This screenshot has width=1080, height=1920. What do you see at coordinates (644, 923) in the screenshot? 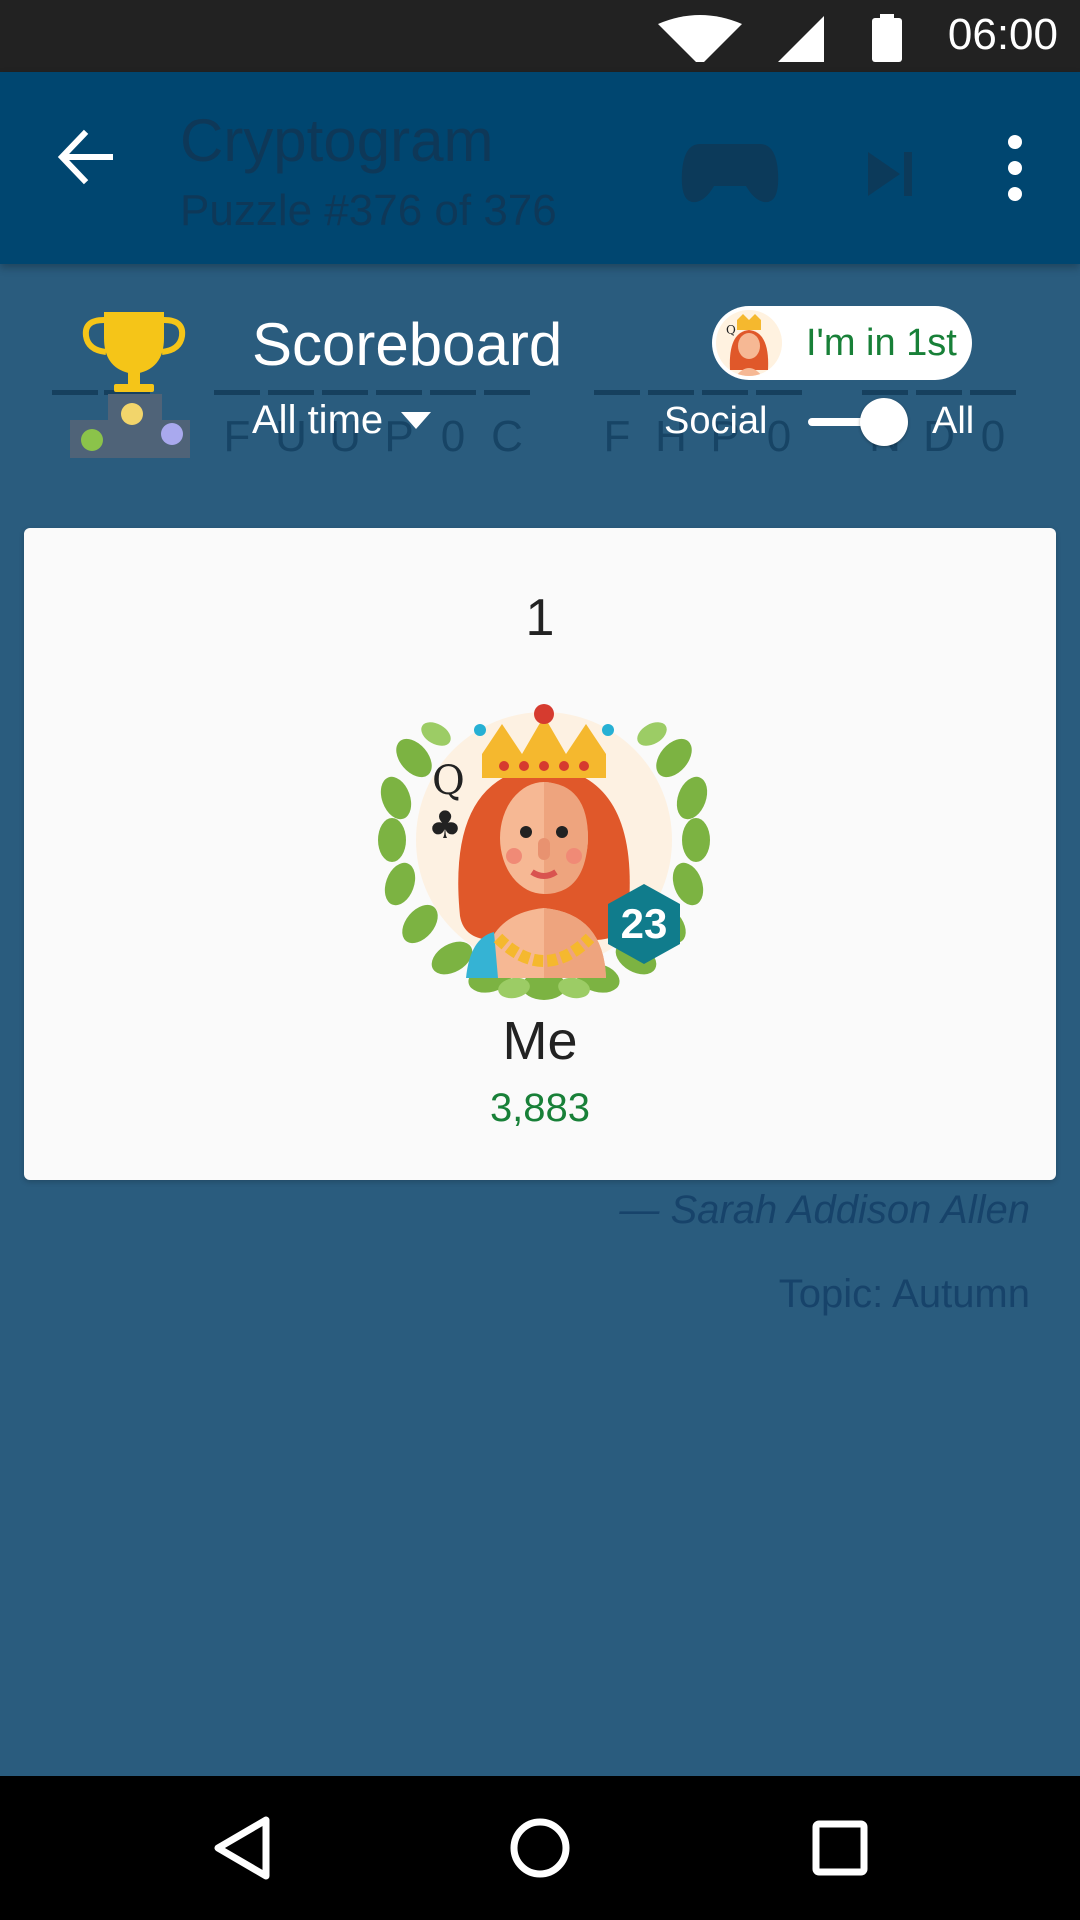
I see `level-badge: 23` at bounding box center [644, 923].